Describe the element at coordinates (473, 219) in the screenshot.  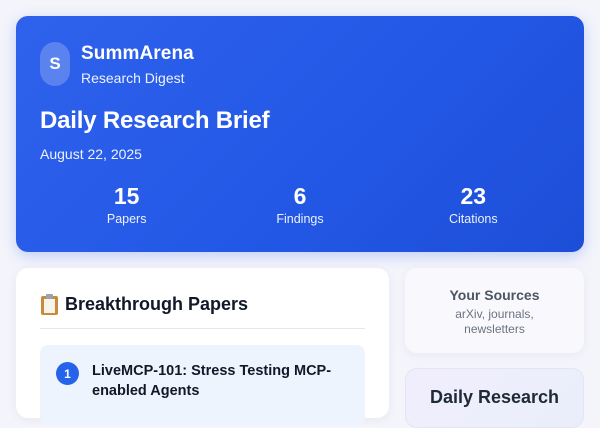
I see `stat-label: Citations` at that location.